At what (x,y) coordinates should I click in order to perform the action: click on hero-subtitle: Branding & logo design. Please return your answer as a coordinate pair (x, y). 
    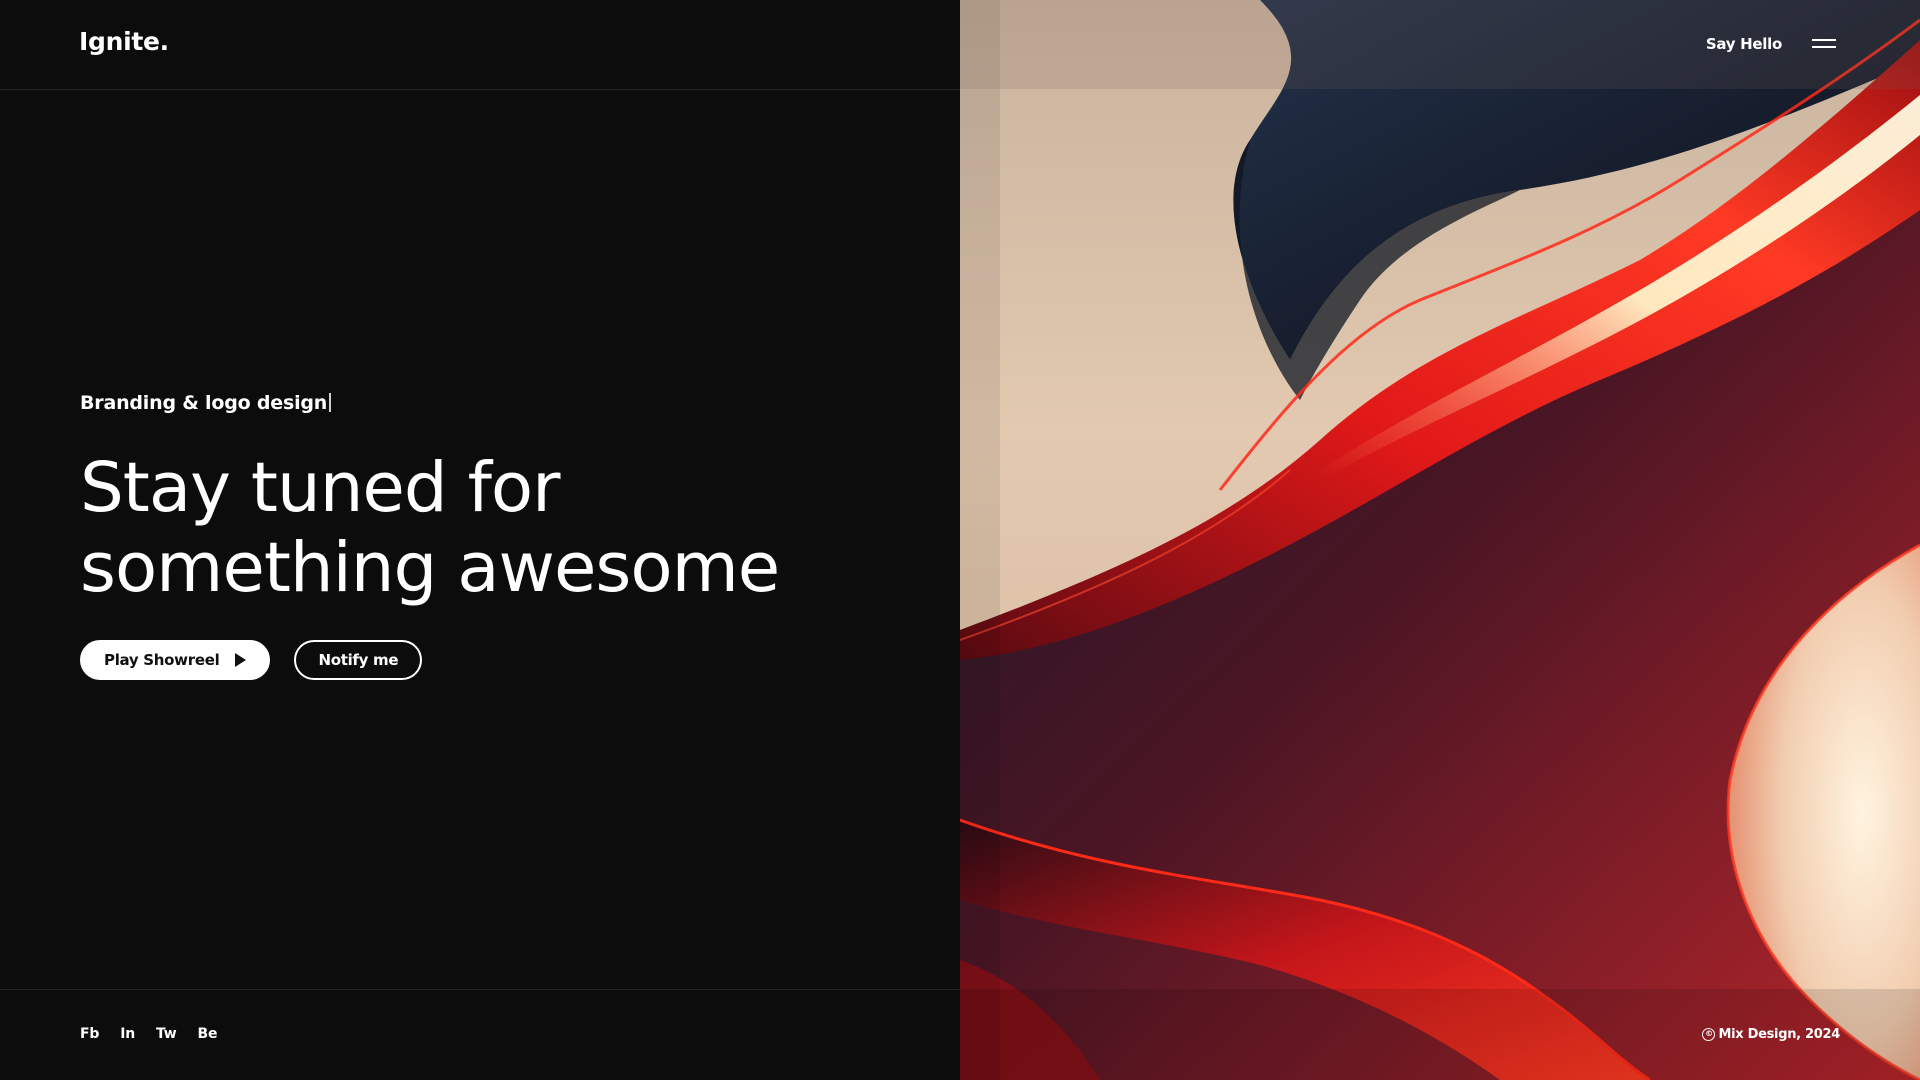
    Looking at the image, I should click on (204, 403).